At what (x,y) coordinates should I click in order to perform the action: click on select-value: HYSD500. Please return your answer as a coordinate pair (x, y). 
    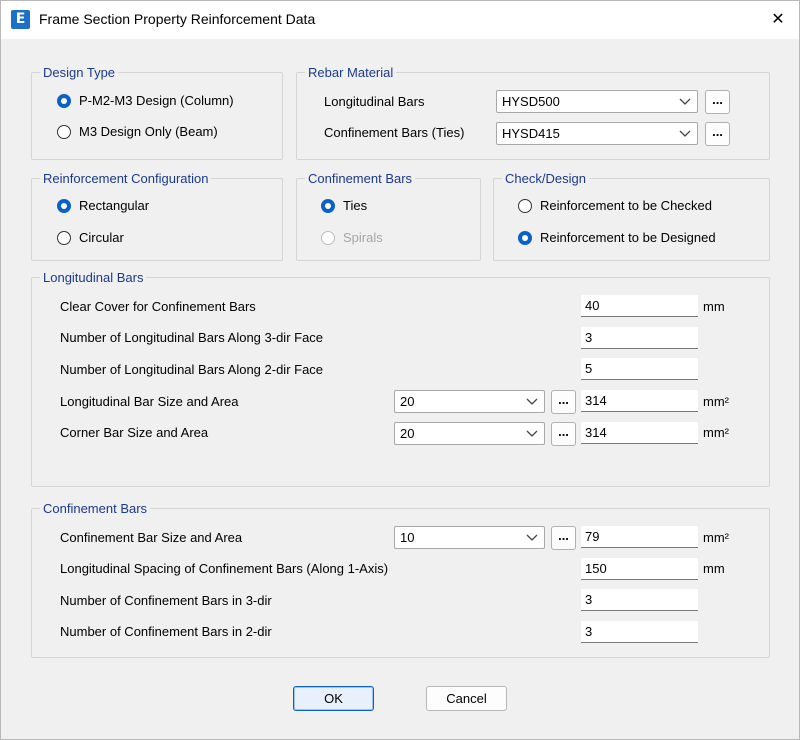
    Looking at the image, I should click on (531, 101).